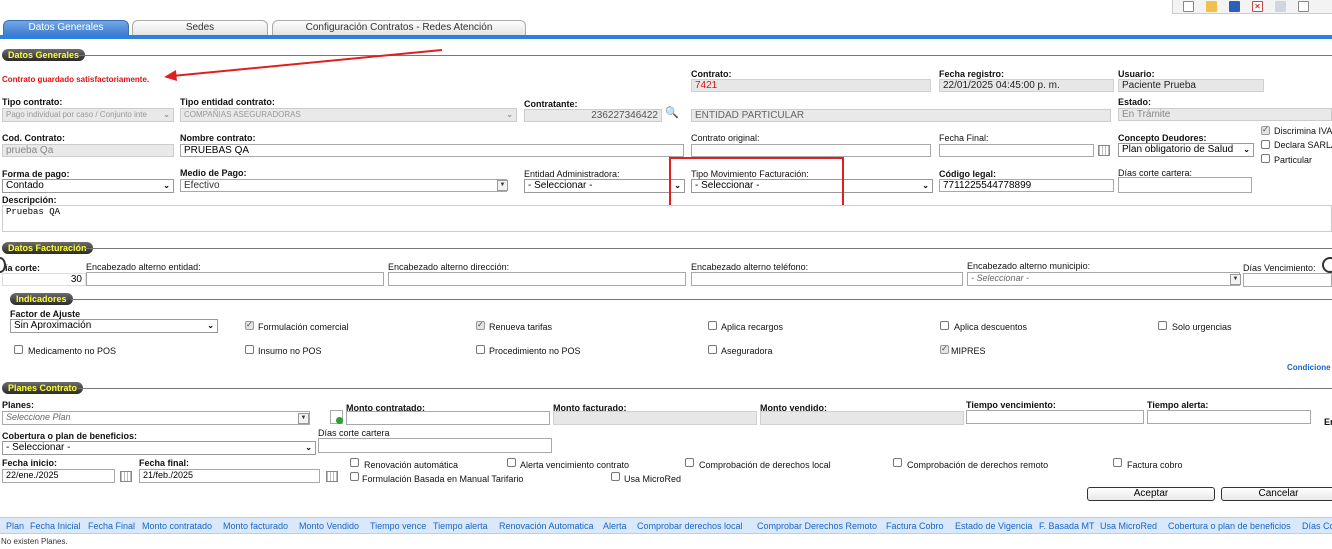  I want to click on comprobacion-remoto-label: Comprobación de derechos remoto, so click(978, 465).